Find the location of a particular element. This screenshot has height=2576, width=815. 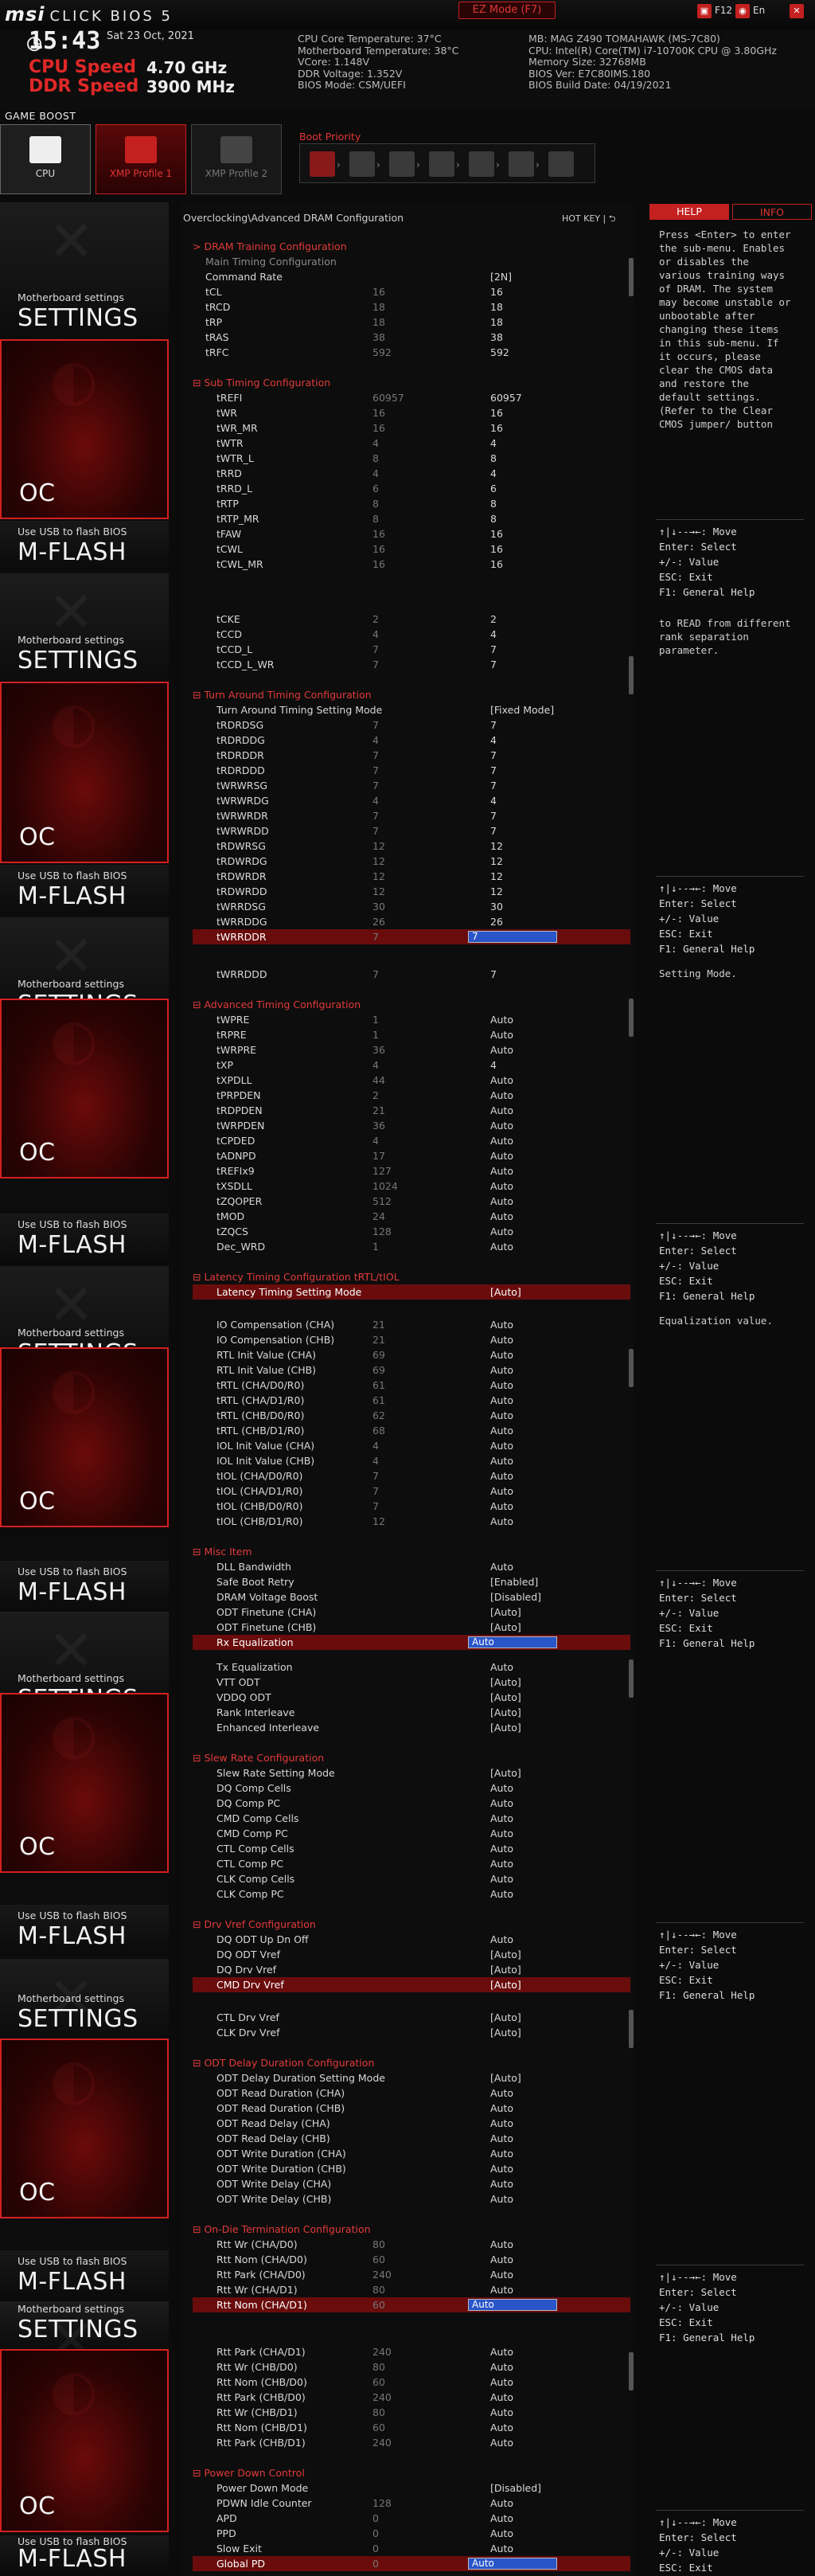

setting-row: tWRRDDG 26 26 is located at coordinates (412, 921).